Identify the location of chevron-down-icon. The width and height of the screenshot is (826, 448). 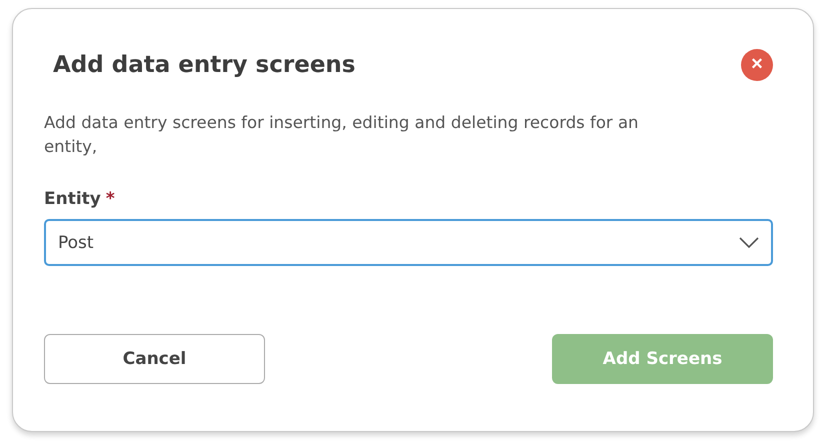
(749, 242).